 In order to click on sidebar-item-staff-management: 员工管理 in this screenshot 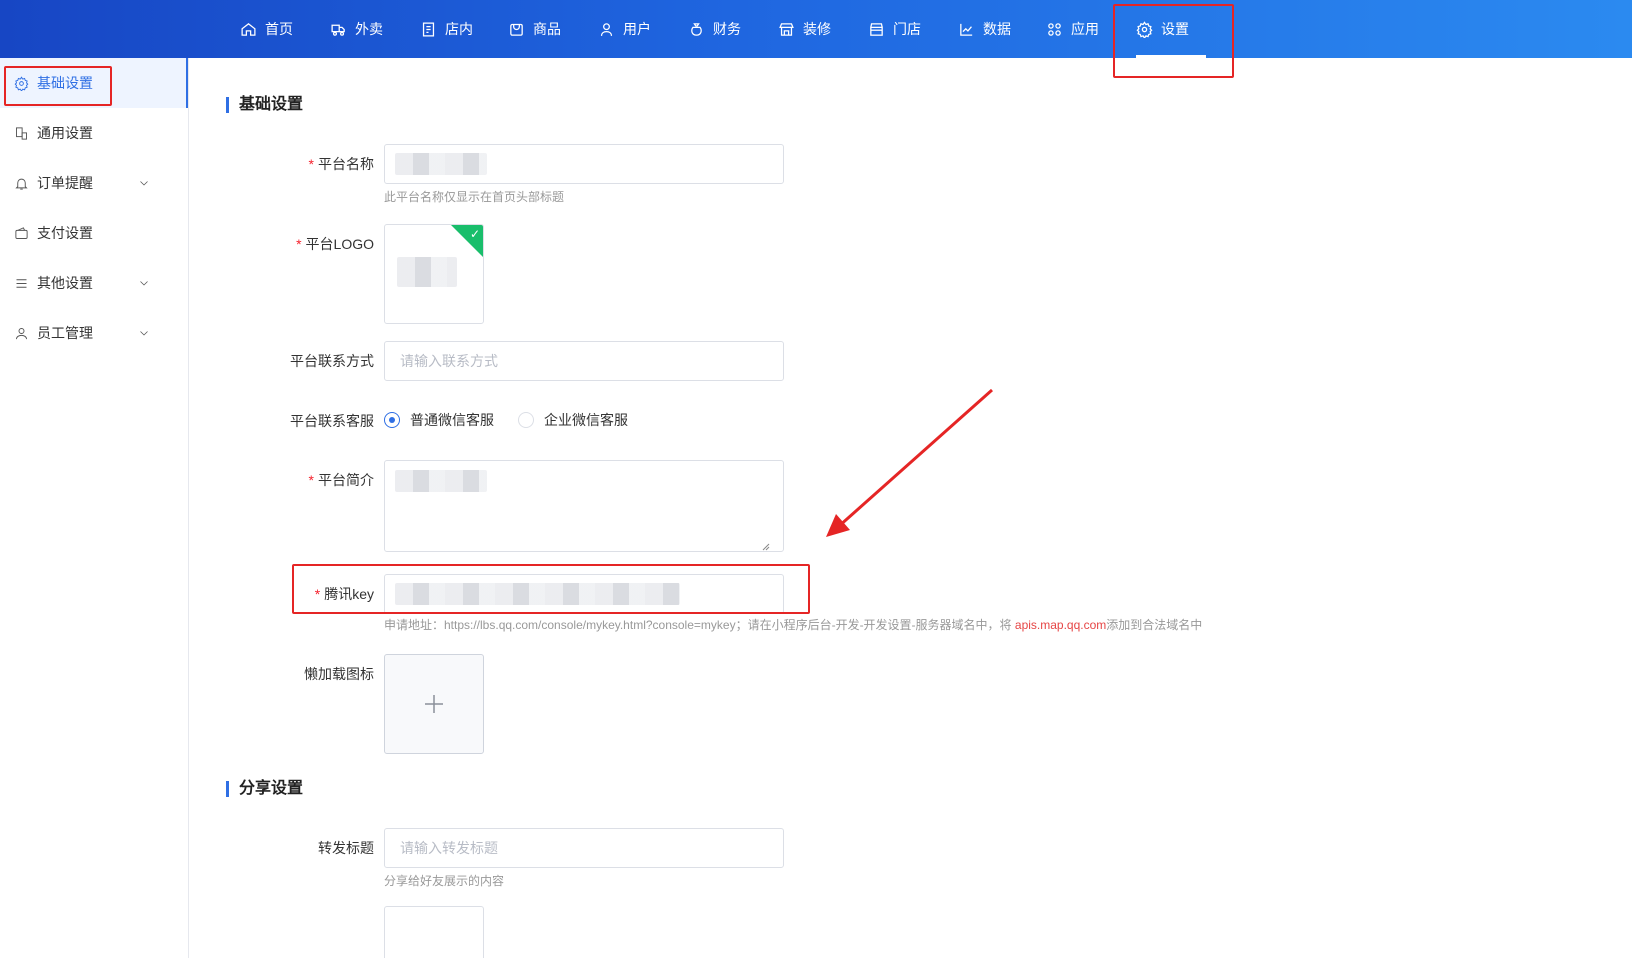, I will do `click(94, 333)`.